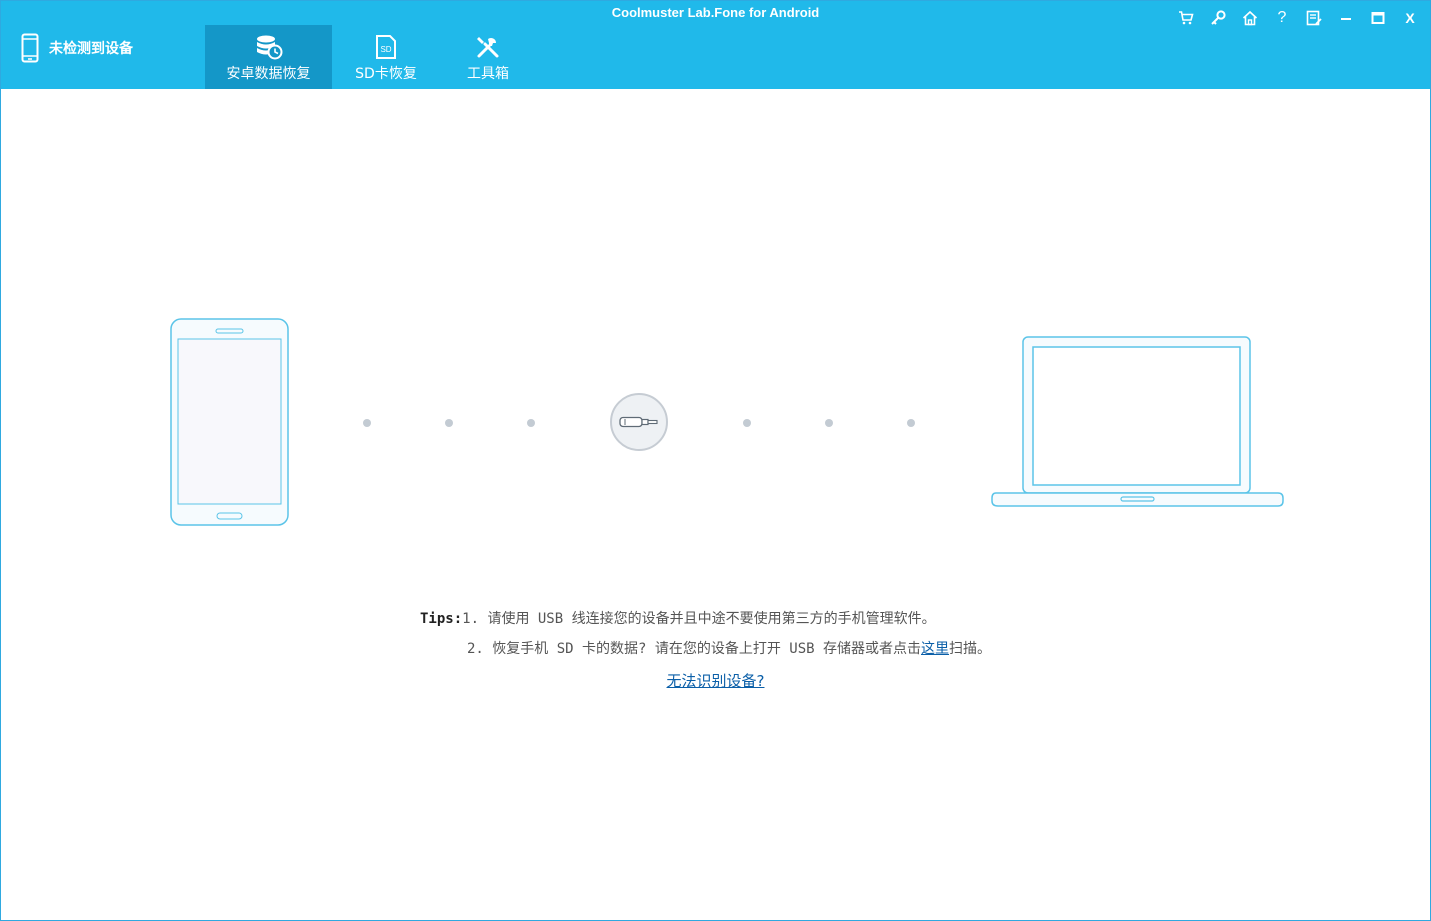 This screenshot has height=921, width=1431. Describe the element at coordinates (694, 649) in the screenshot. I see `tip-text-2: 2. 恢复手机 SD 卡的数据? 请在您的设备上打开 USB 存储器或者点击` at that location.